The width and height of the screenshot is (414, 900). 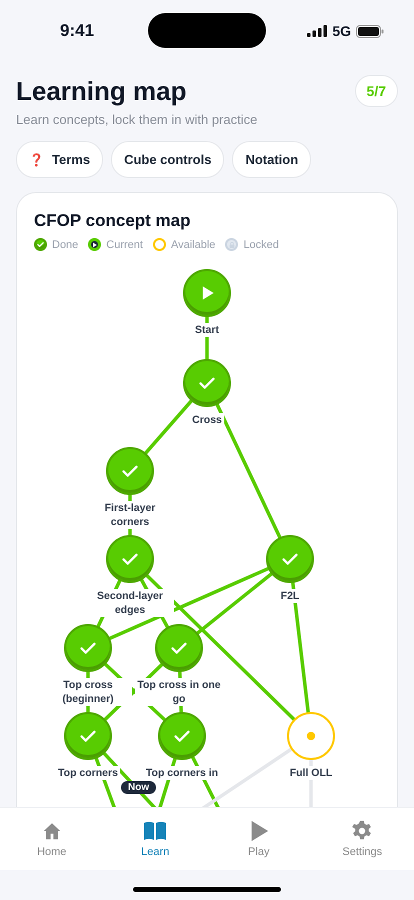 I want to click on tab-item: Learn, so click(x=155, y=839).